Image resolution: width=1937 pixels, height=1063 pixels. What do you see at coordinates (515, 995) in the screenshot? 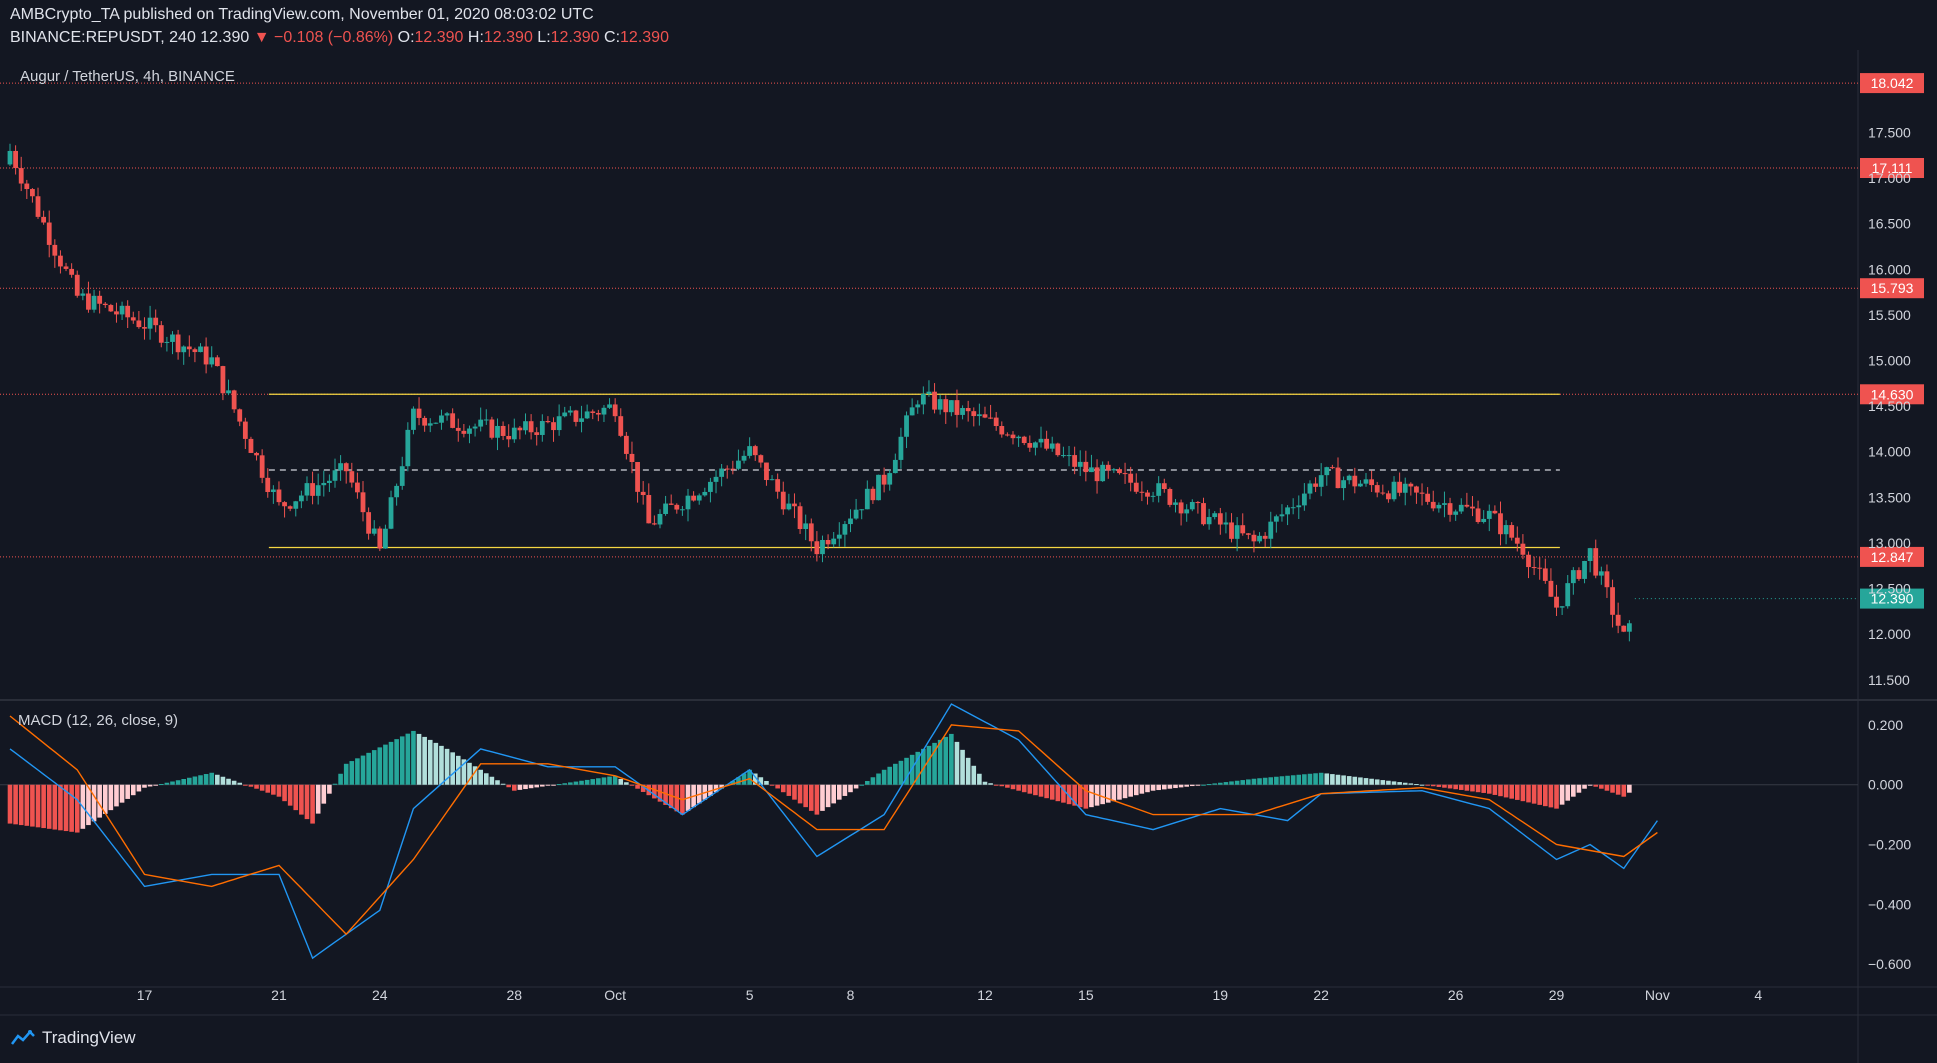
I see `x-tick-label: 28` at bounding box center [515, 995].